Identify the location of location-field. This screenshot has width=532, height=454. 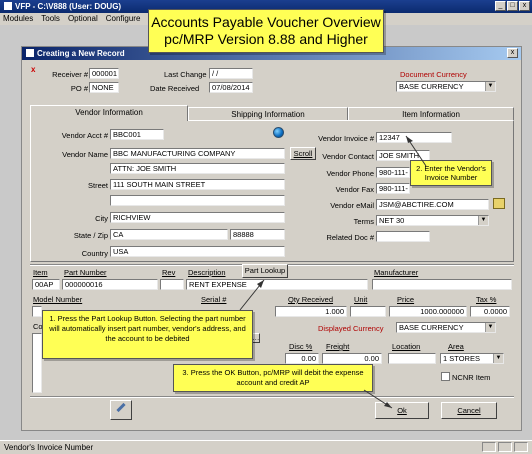
(412, 358).